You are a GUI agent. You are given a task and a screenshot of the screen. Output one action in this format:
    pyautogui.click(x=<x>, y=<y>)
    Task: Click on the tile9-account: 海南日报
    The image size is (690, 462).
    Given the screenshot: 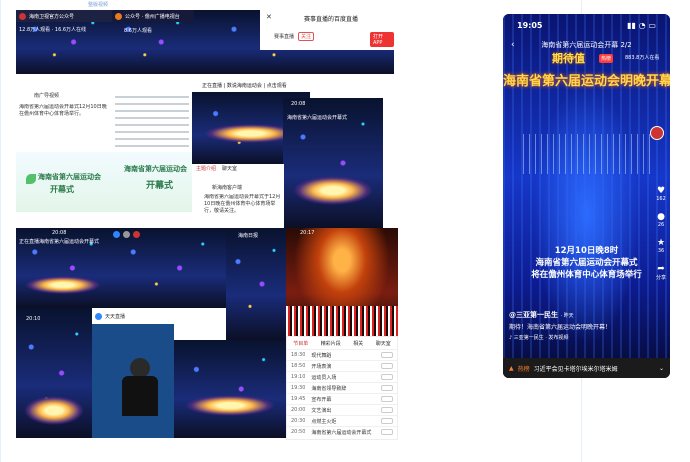 What is the action you would take?
    pyautogui.click(x=248, y=236)
    